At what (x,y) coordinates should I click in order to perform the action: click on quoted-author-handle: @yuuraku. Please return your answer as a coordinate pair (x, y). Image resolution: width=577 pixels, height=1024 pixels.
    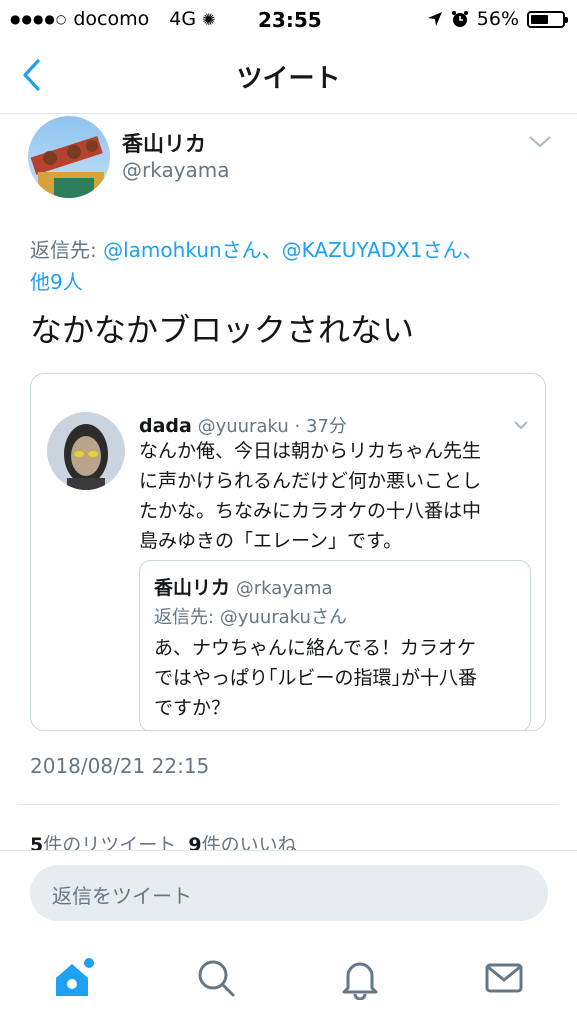
    Looking at the image, I should click on (243, 426).